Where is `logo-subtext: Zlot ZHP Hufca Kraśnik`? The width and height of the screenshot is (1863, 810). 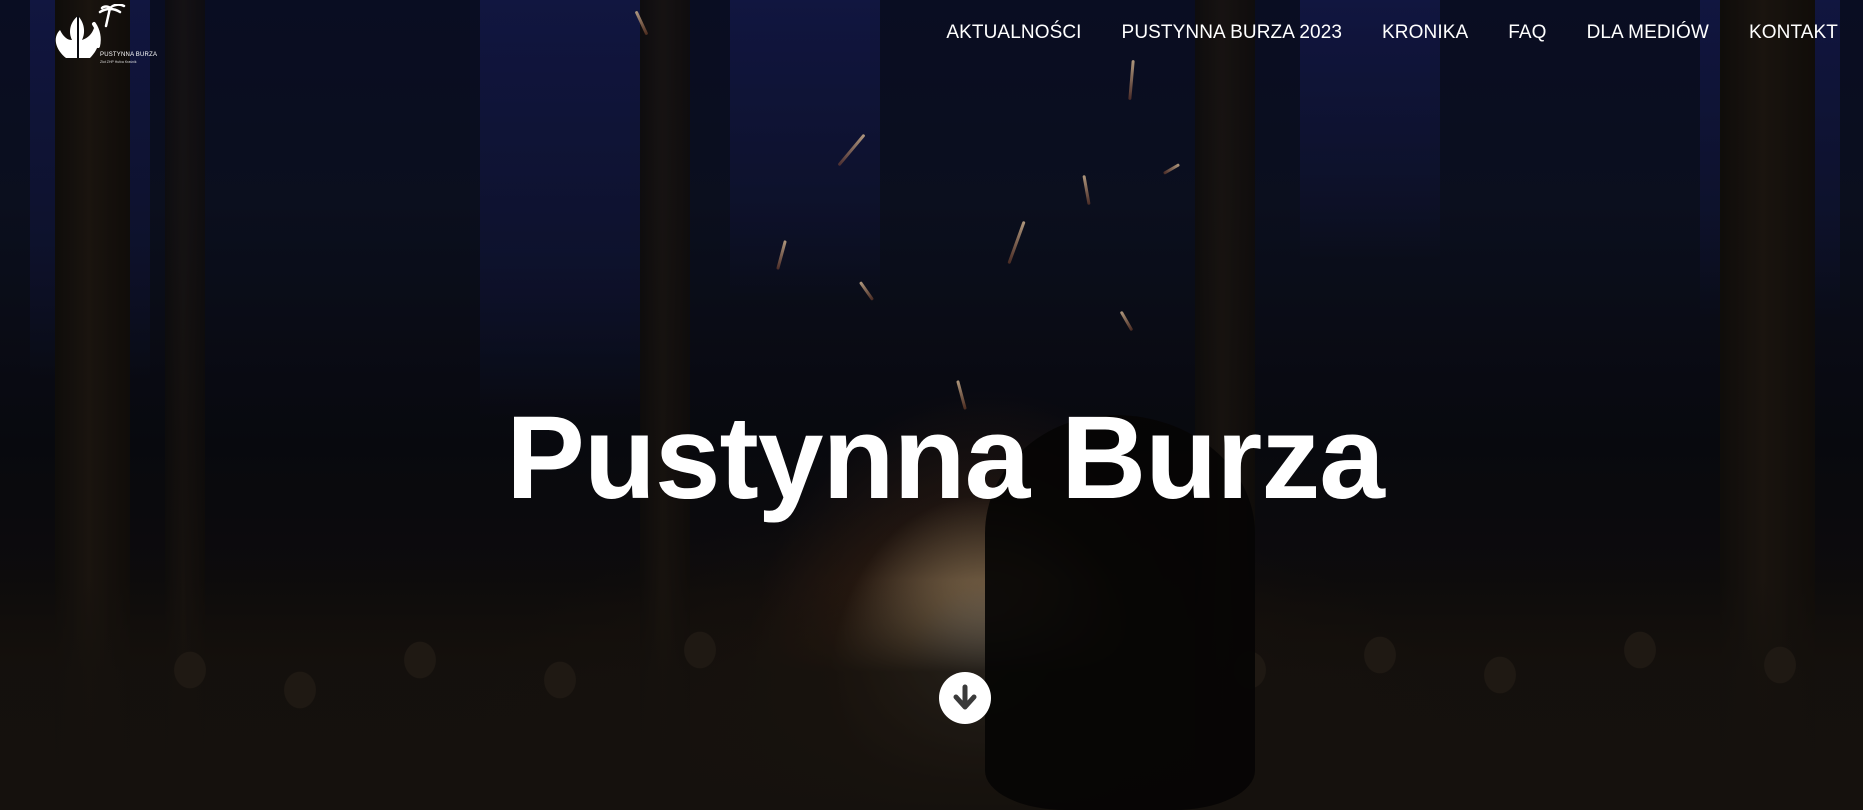
logo-subtext: Zlot ZHP Hufca Kraśnik is located at coordinates (118, 62).